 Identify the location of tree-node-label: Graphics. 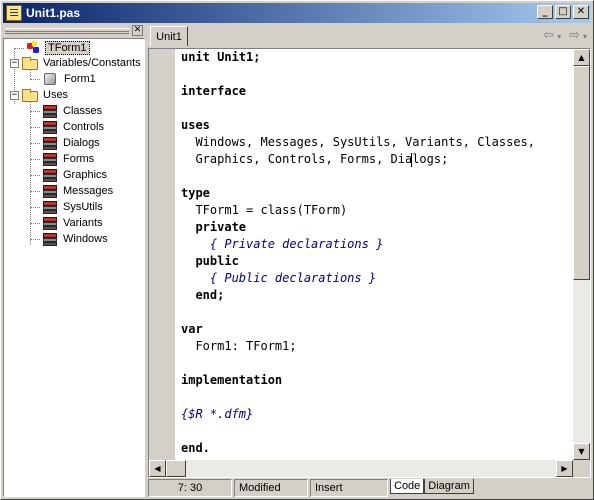
(85, 175).